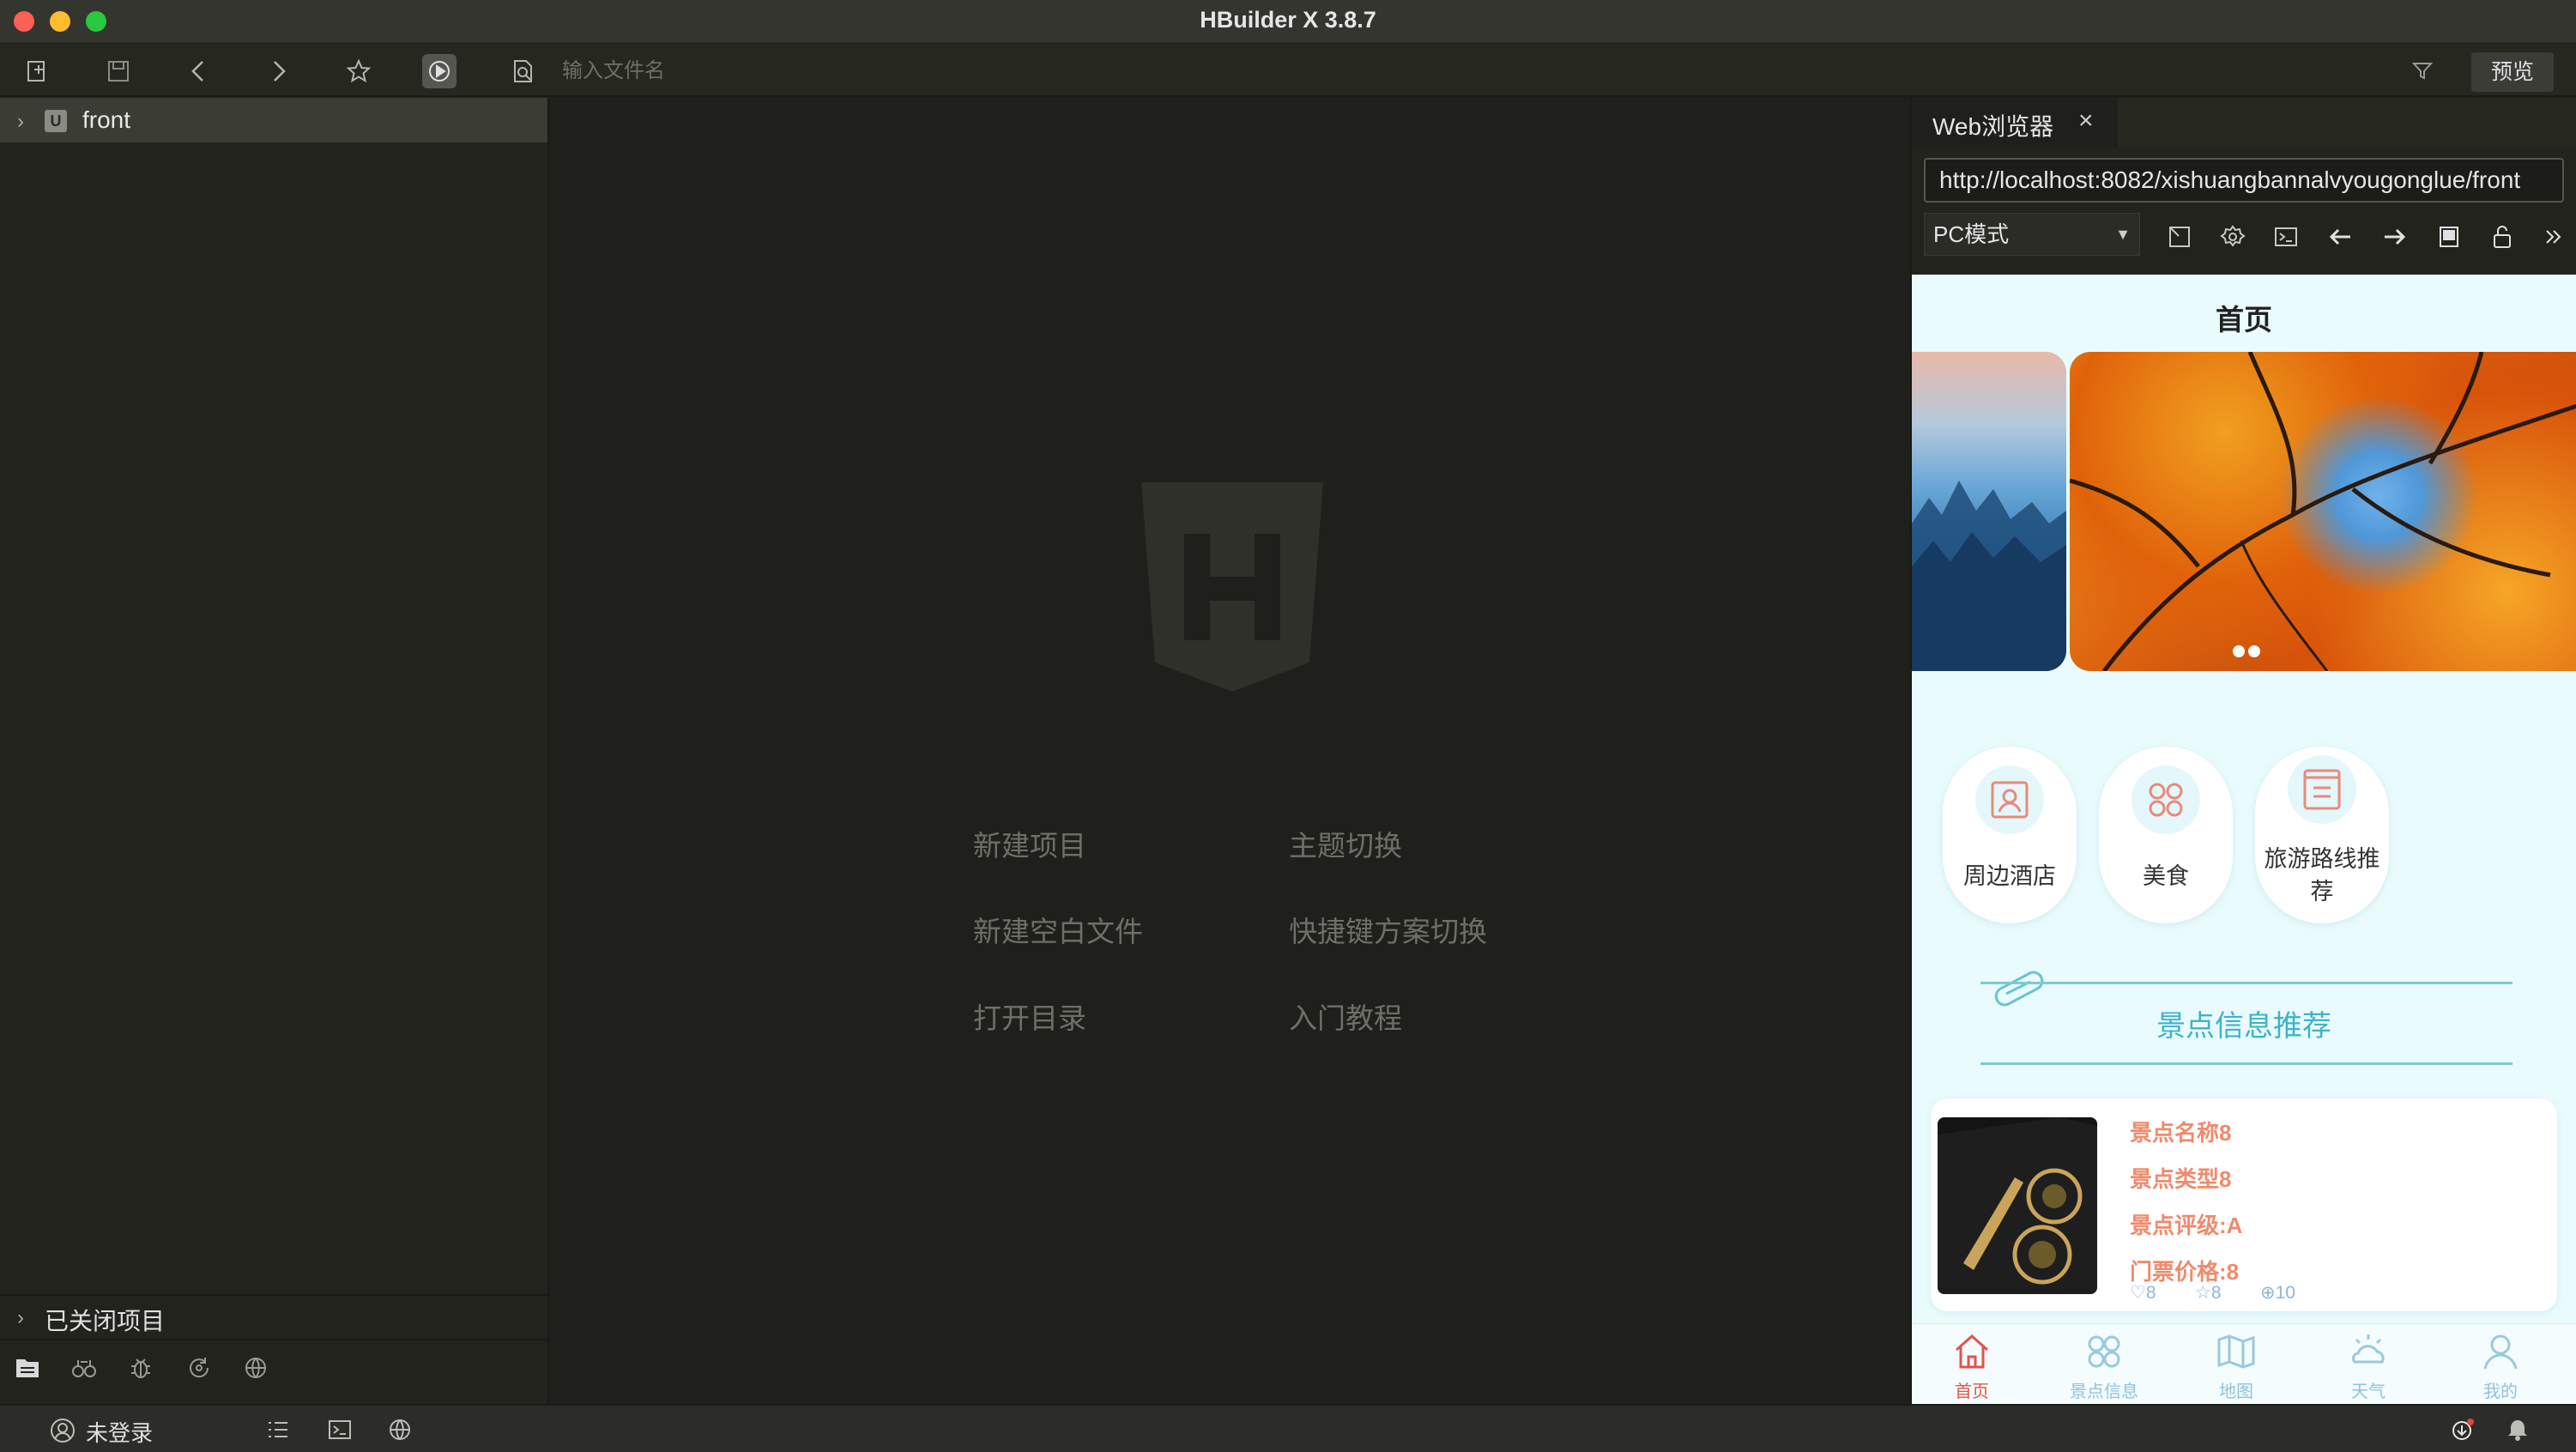 The height and width of the screenshot is (1452, 2576). Describe the element at coordinates (2104, 1351) in the screenshot. I see `attractions-icon` at that location.